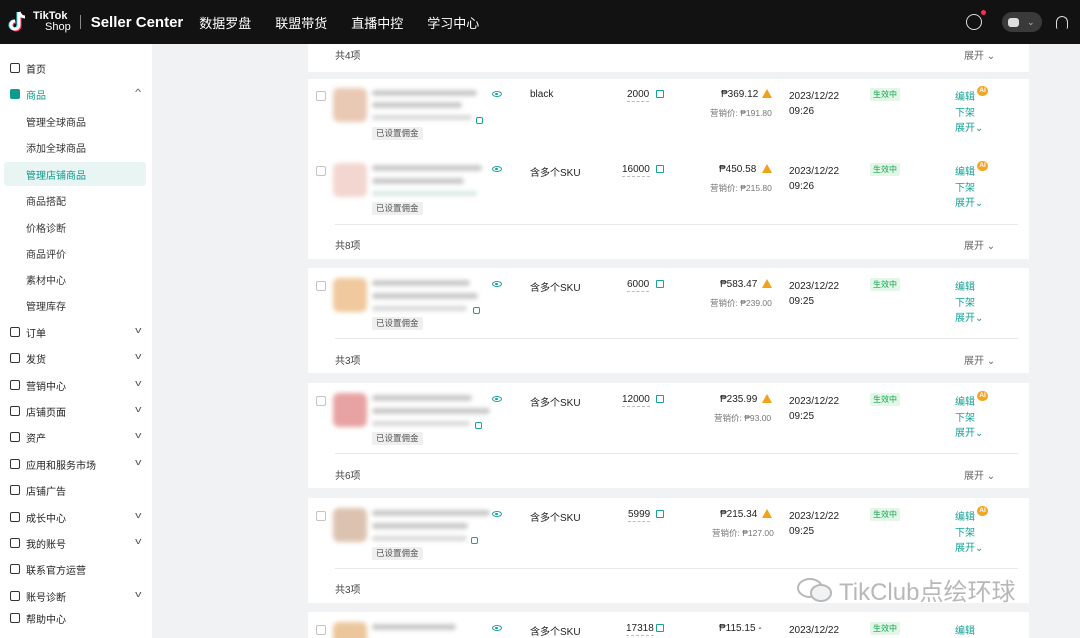 This screenshot has height=638, width=1080. What do you see at coordinates (76, 279) in the screenshot?
I see `sidebar-item-assets: 素材中心` at bounding box center [76, 279].